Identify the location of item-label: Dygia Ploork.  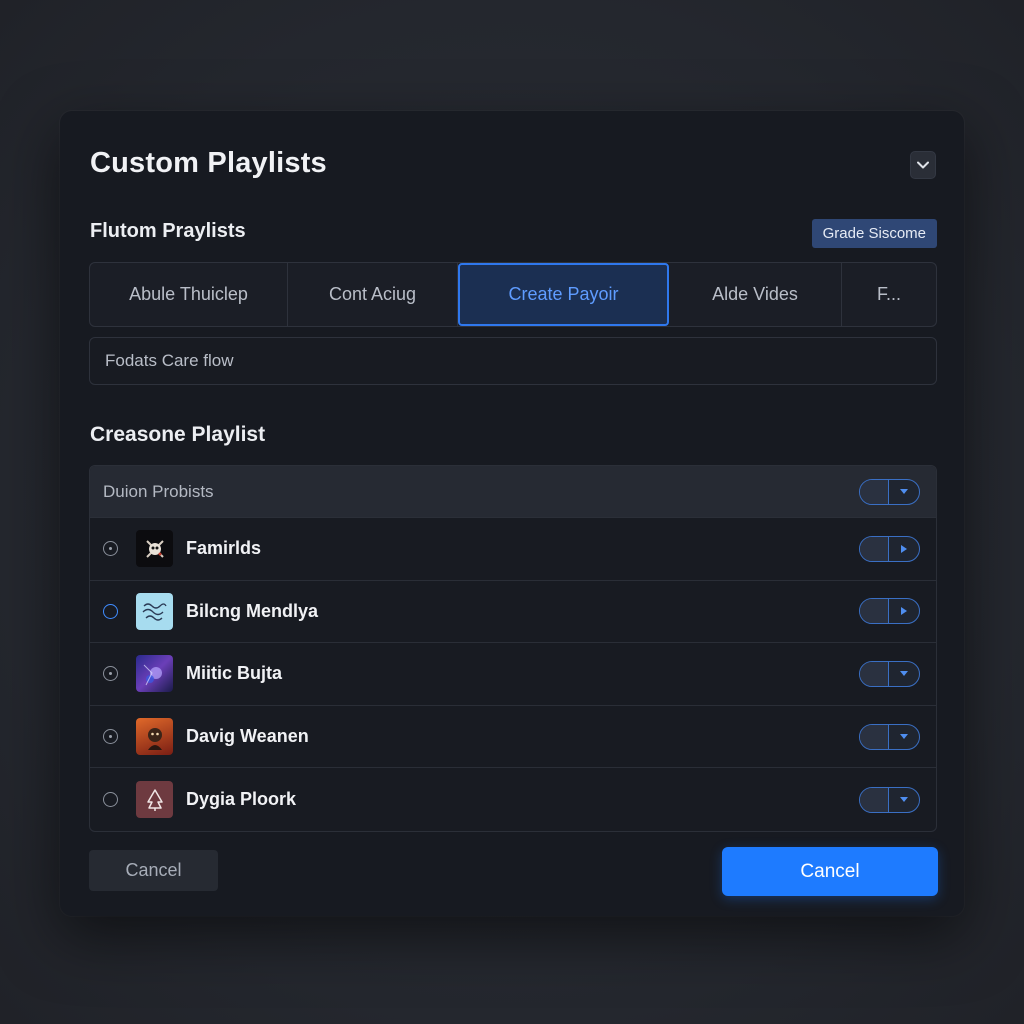
(241, 799).